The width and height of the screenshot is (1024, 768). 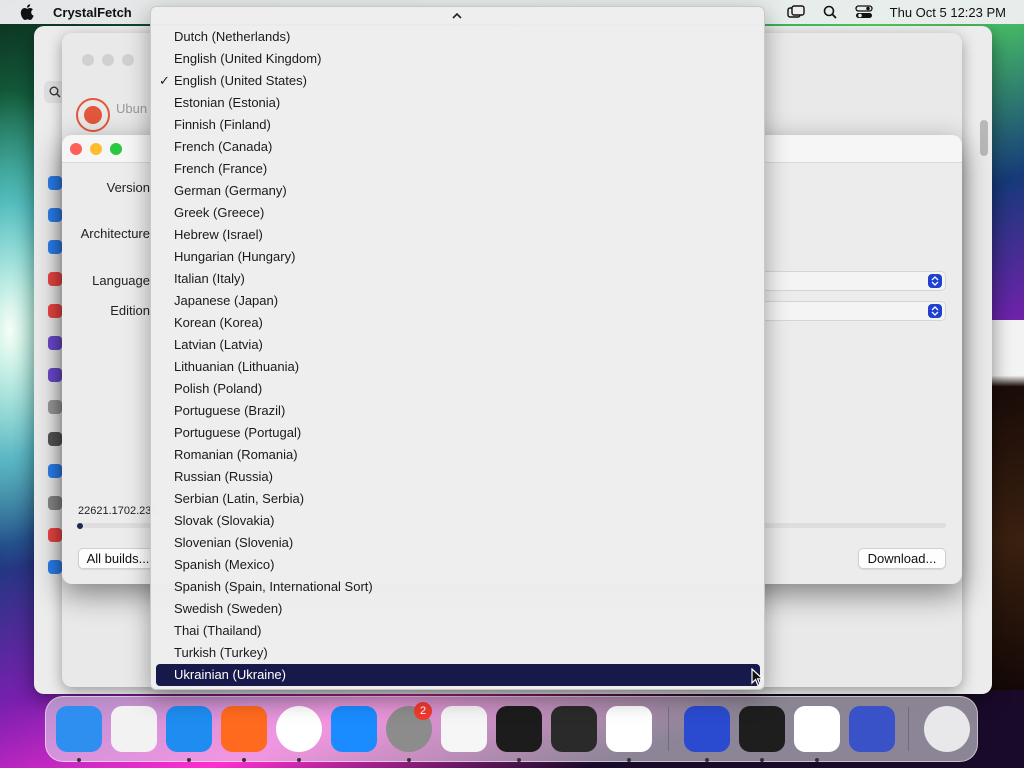 I want to click on language-menu-item: English (United Kingdom), so click(x=458, y=59).